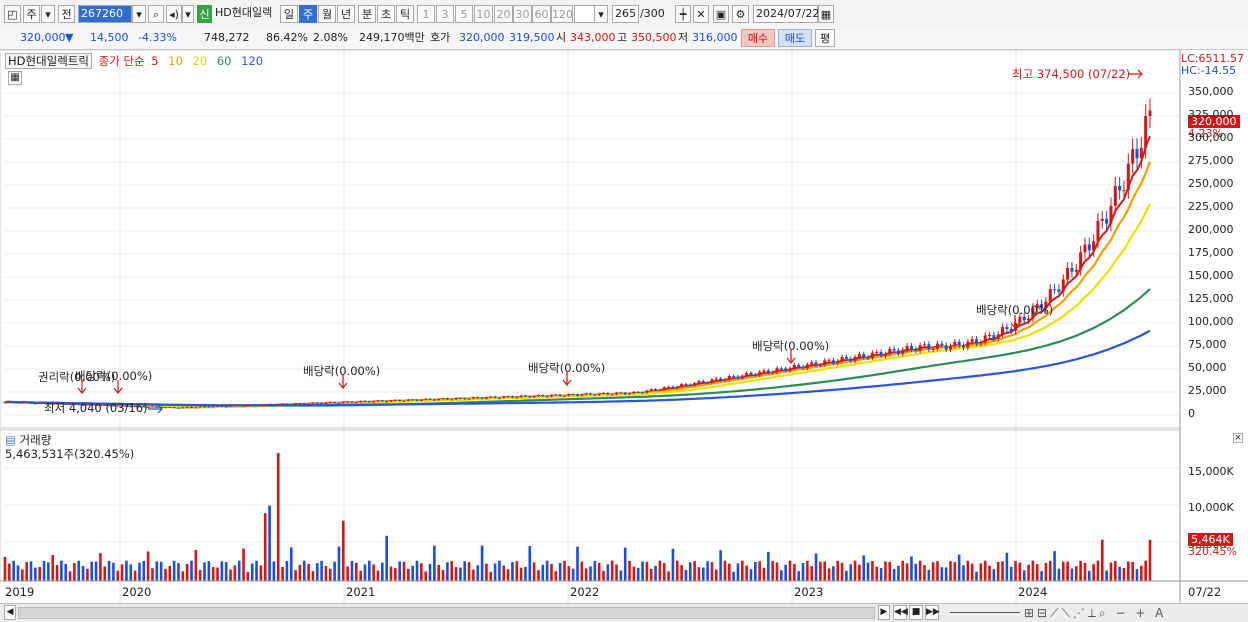 The width and height of the screenshot is (1248, 622). What do you see at coordinates (48, 14) in the screenshot?
I see `chevron-down-icon: ▾` at bounding box center [48, 14].